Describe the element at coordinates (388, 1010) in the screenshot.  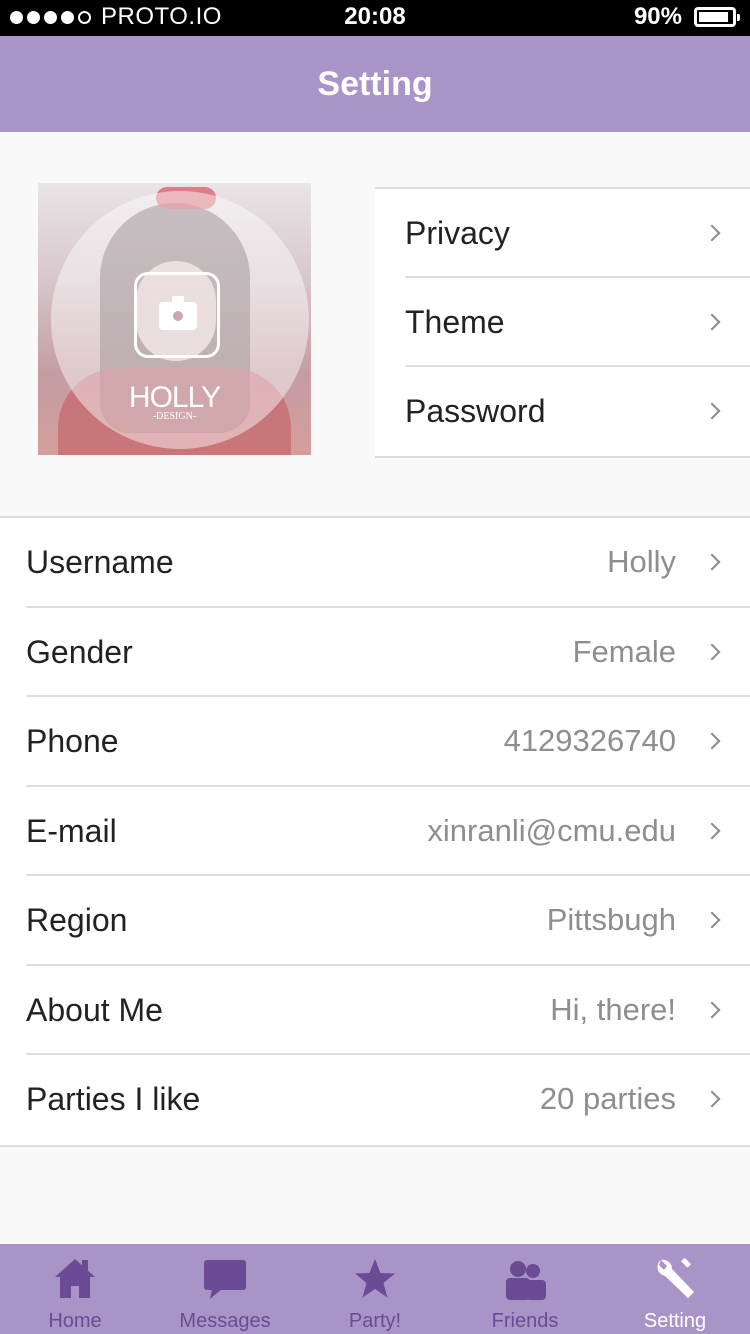
I see `about-me-row: About Me Hi, there!` at that location.